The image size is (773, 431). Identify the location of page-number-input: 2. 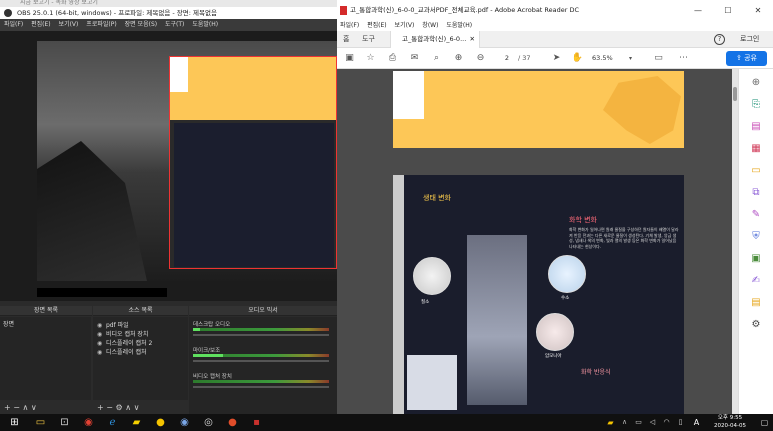
(507, 58).